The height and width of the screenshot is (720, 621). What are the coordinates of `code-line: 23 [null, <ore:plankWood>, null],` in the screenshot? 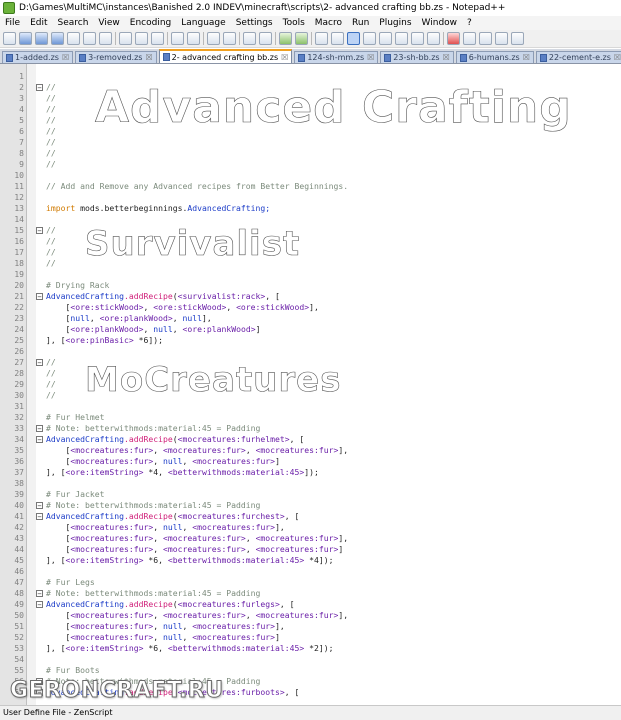 It's located at (310, 318).